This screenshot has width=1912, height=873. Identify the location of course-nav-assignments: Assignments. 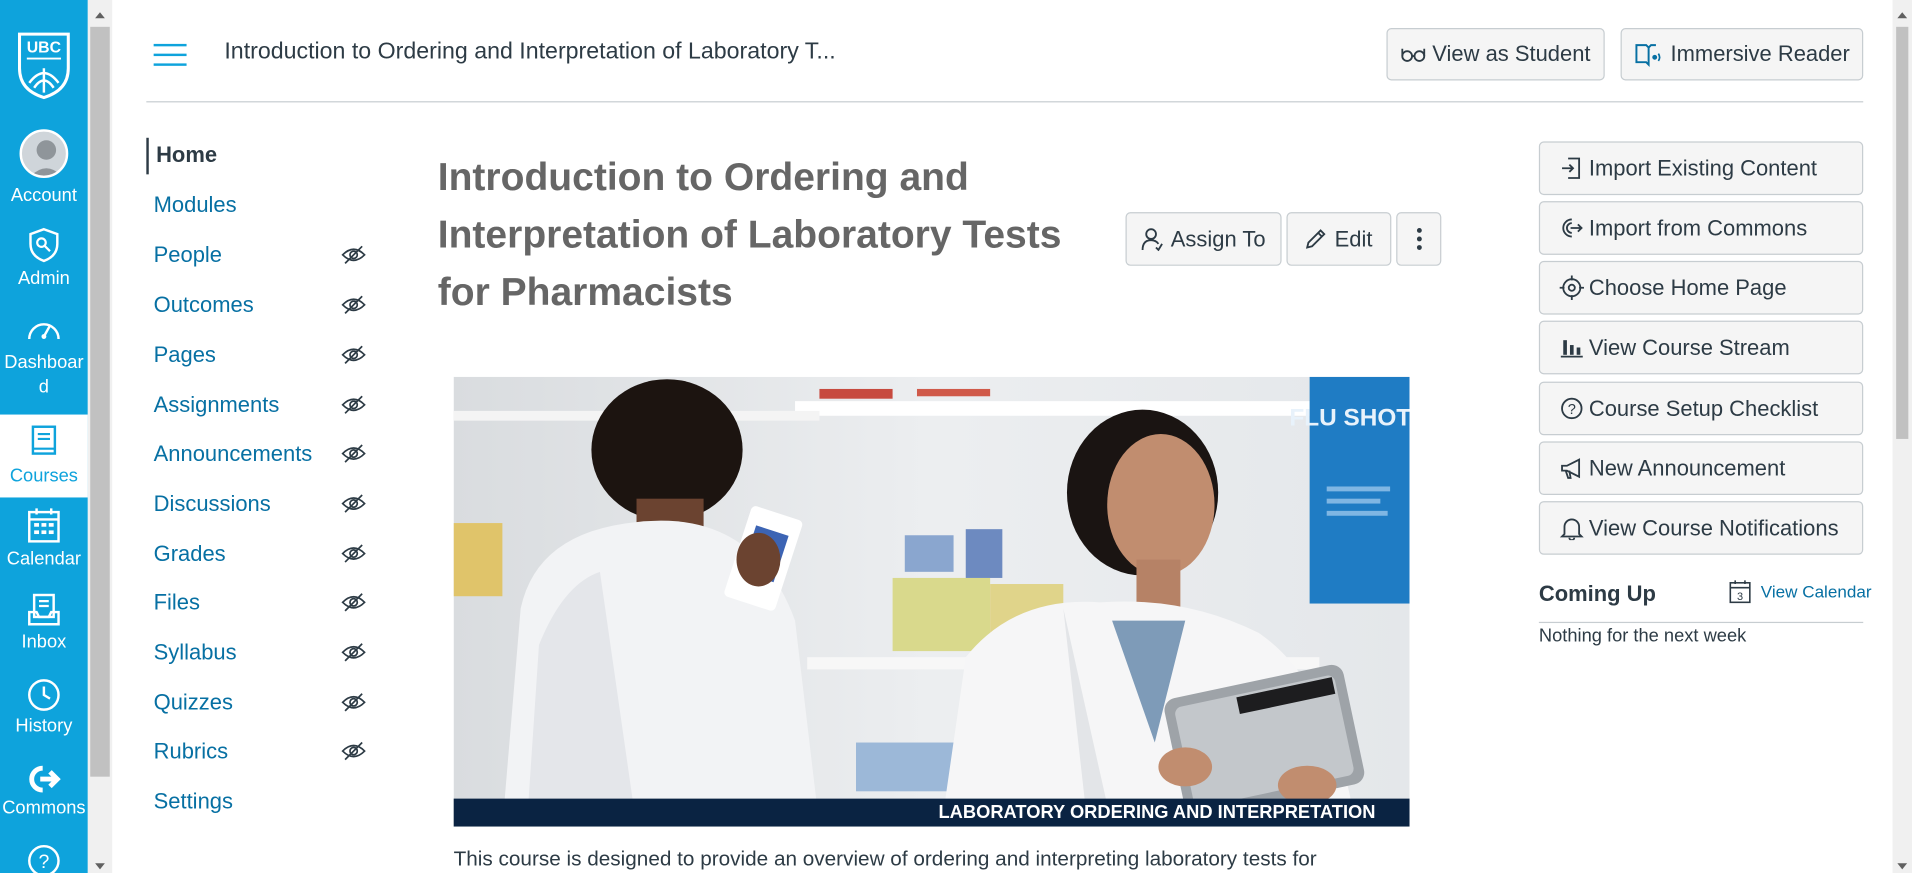
(262, 406).